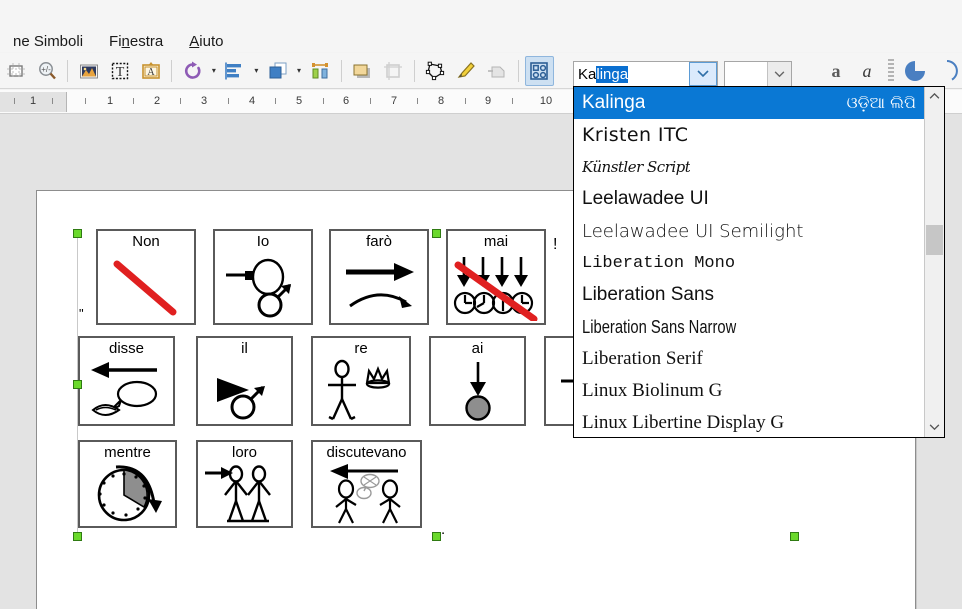 The width and height of the screenshot is (962, 609). I want to click on pictogram-card: re, so click(361, 381).